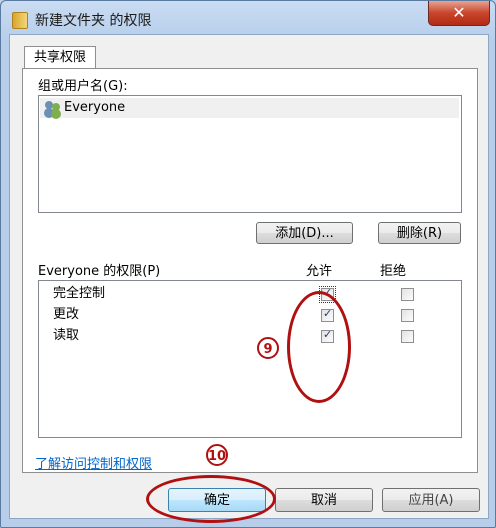  Describe the element at coordinates (20, 20) in the screenshot. I see `folder-icon` at that location.